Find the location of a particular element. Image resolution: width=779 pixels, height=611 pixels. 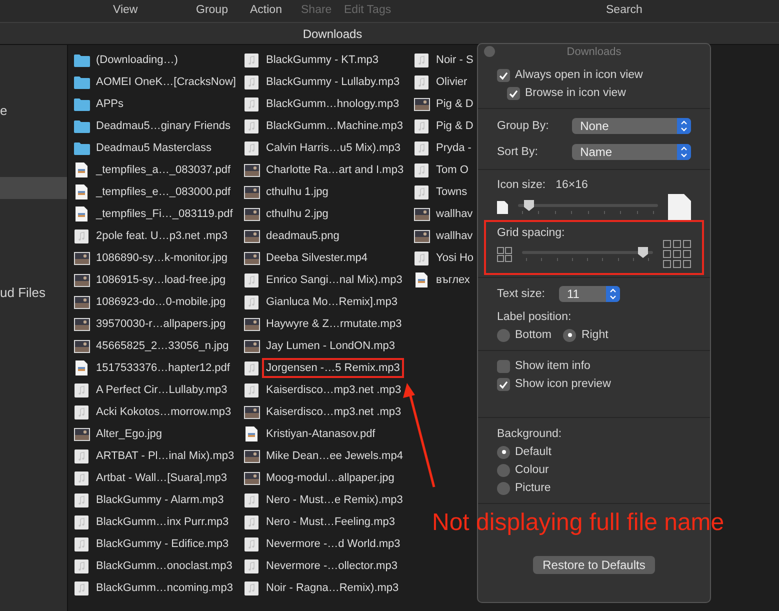

file-name: Gianluca Mo…Remix].mp3 is located at coordinates (332, 302).